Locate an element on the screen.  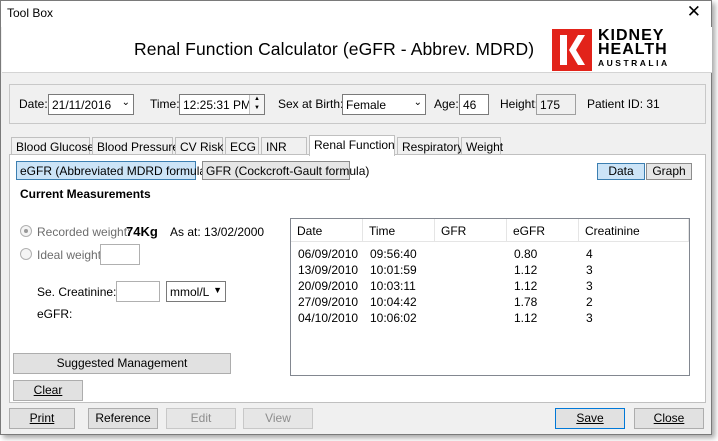
tab-blood-pressure: Blood Pressure is located at coordinates (135, 146).